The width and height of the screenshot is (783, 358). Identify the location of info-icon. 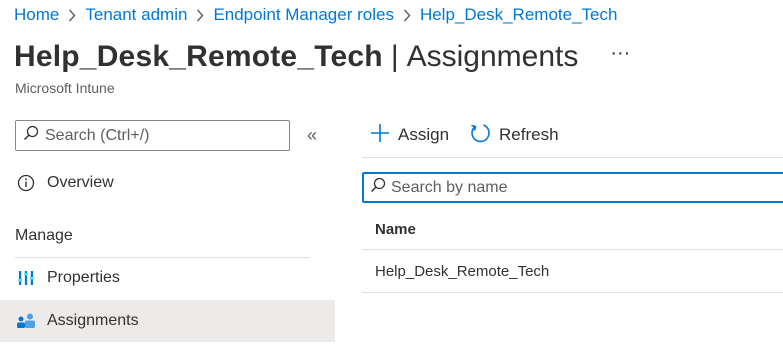
(26, 183).